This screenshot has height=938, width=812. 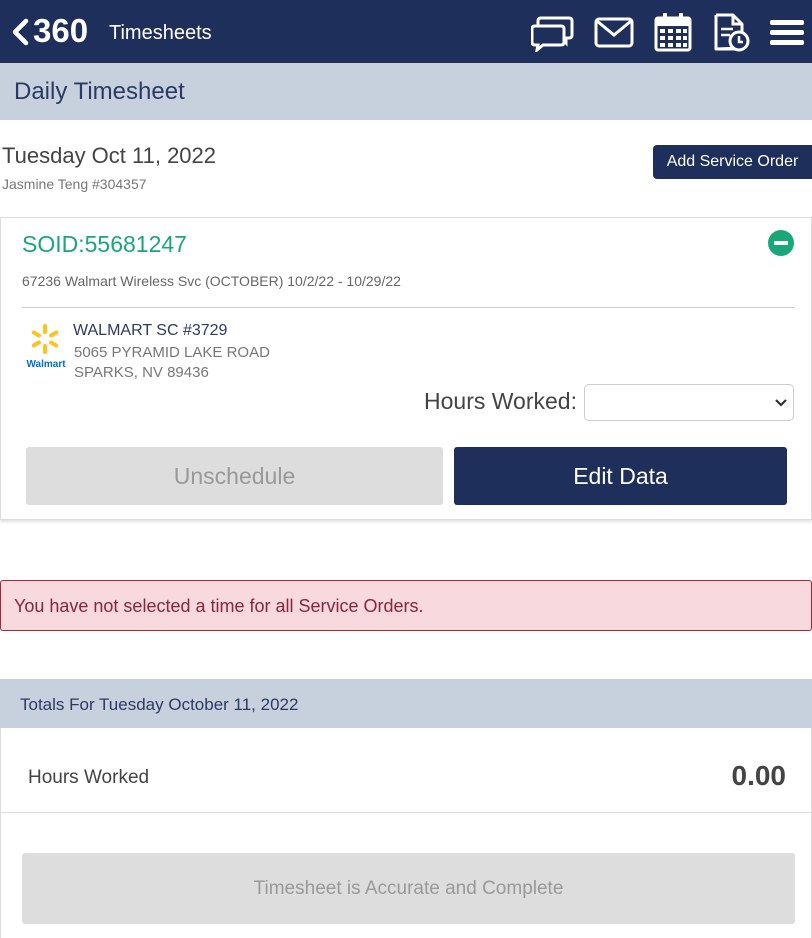 I want to click on service-order-id: SOID:55681247, so click(x=104, y=244).